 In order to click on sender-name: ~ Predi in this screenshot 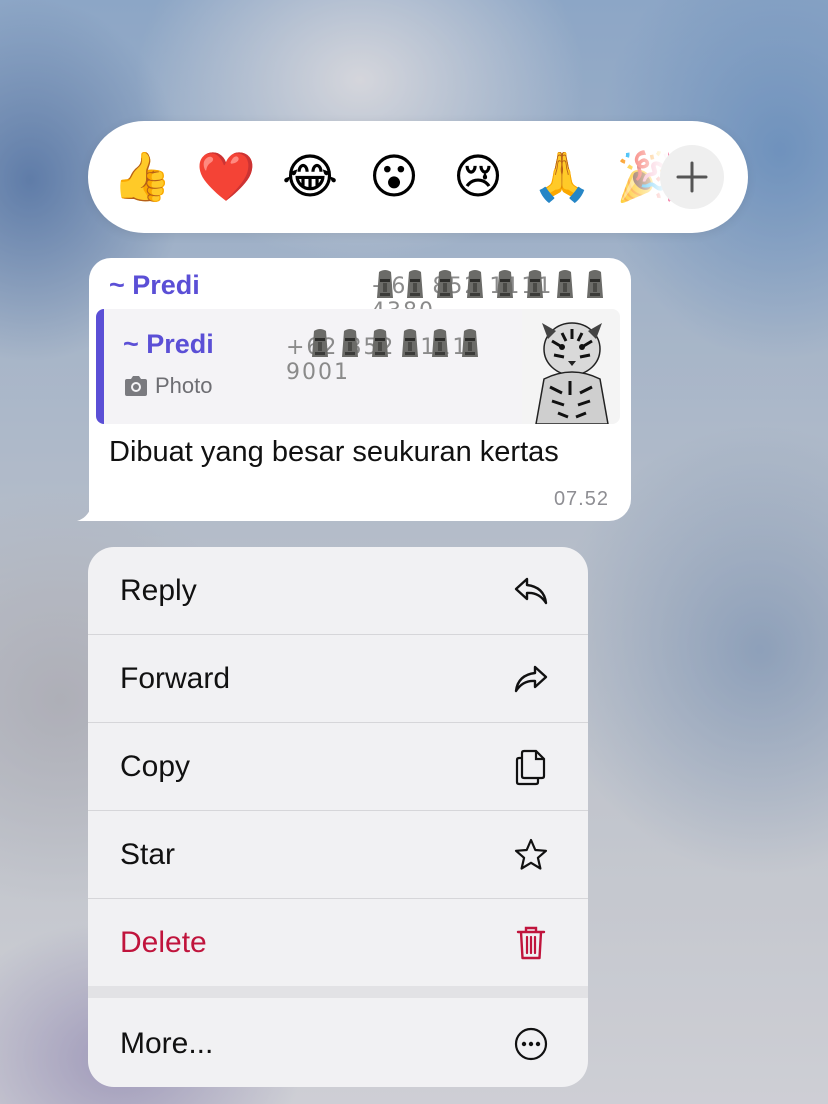, I will do `click(154, 285)`.